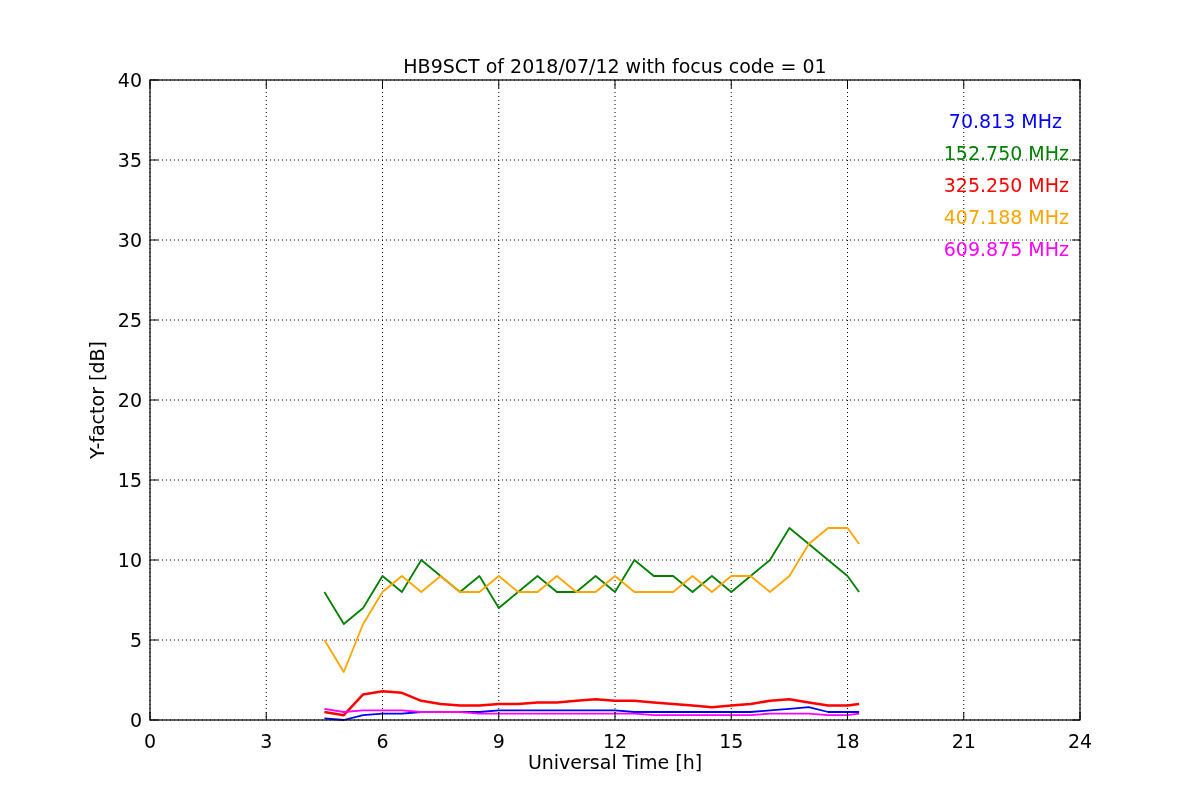  Describe the element at coordinates (615, 762) in the screenshot. I see `x-axis-label: Universal Time [h]` at that location.